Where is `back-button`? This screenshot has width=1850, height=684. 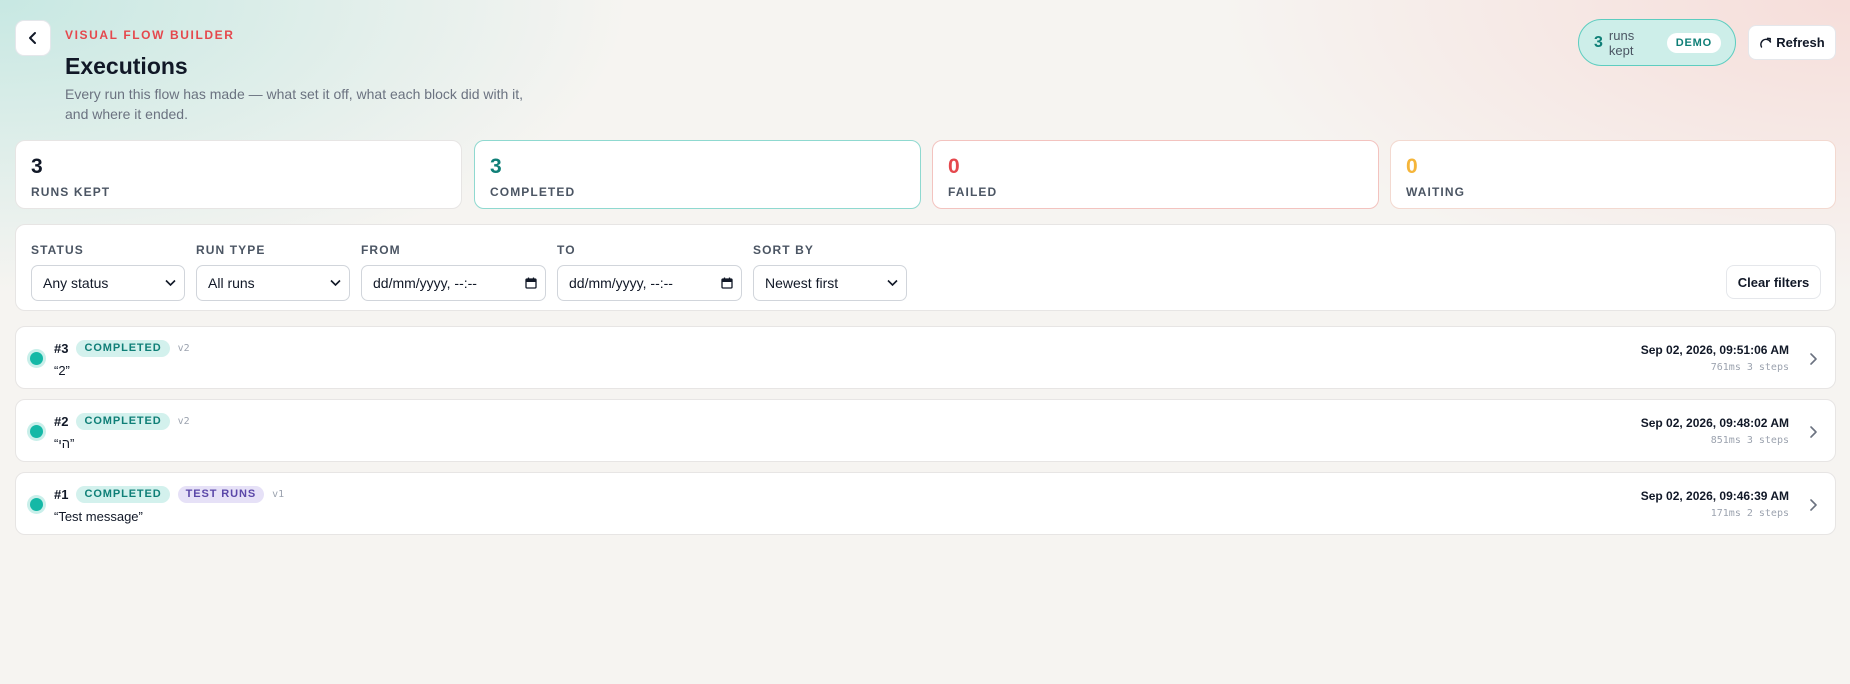 back-button is located at coordinates (33, 38).